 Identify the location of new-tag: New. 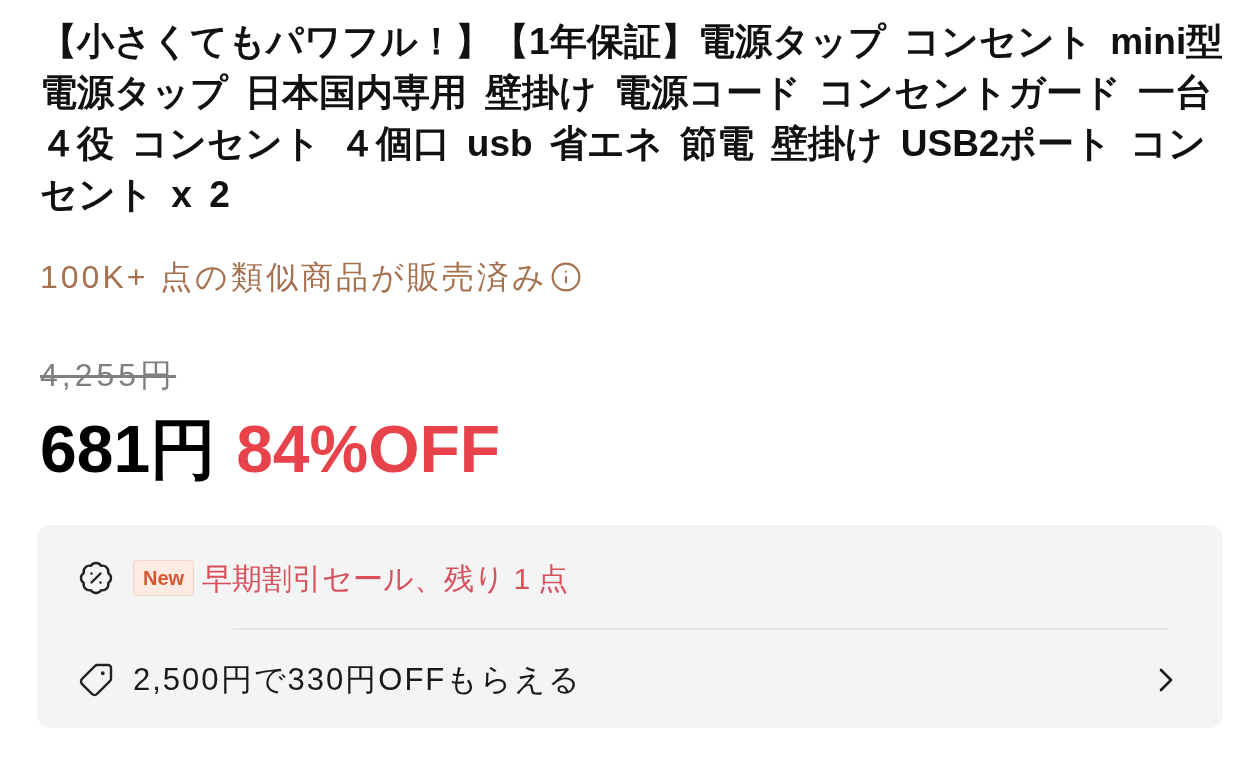
(164, 578).